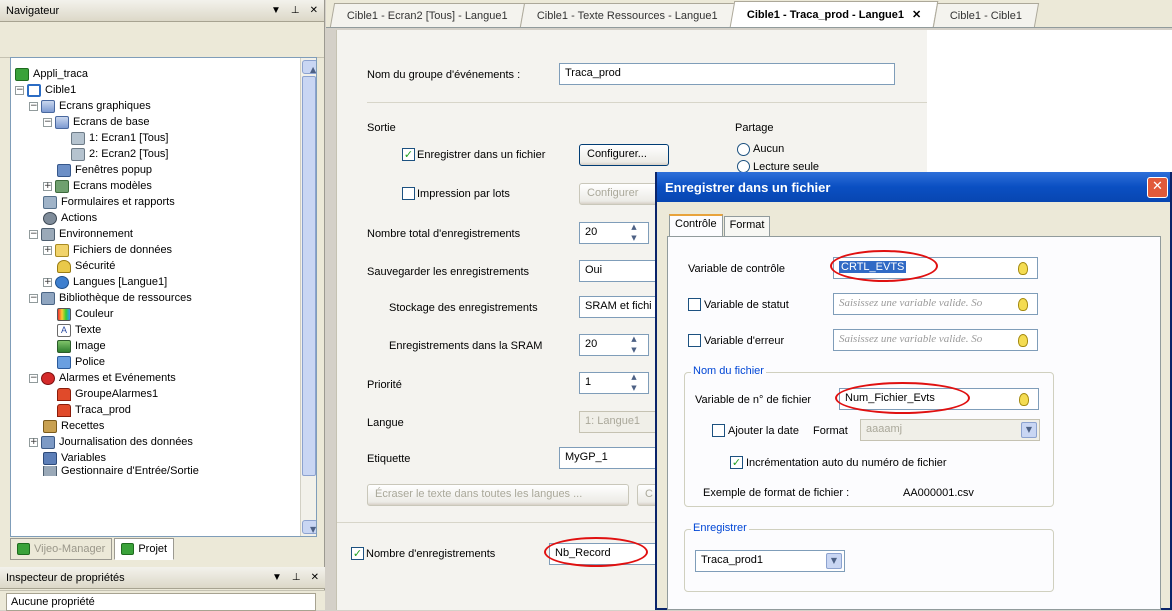 The width and height of the screenshot is (1172, 611). I want to click on scroll-up-icon: ▲, so click(309, 67).